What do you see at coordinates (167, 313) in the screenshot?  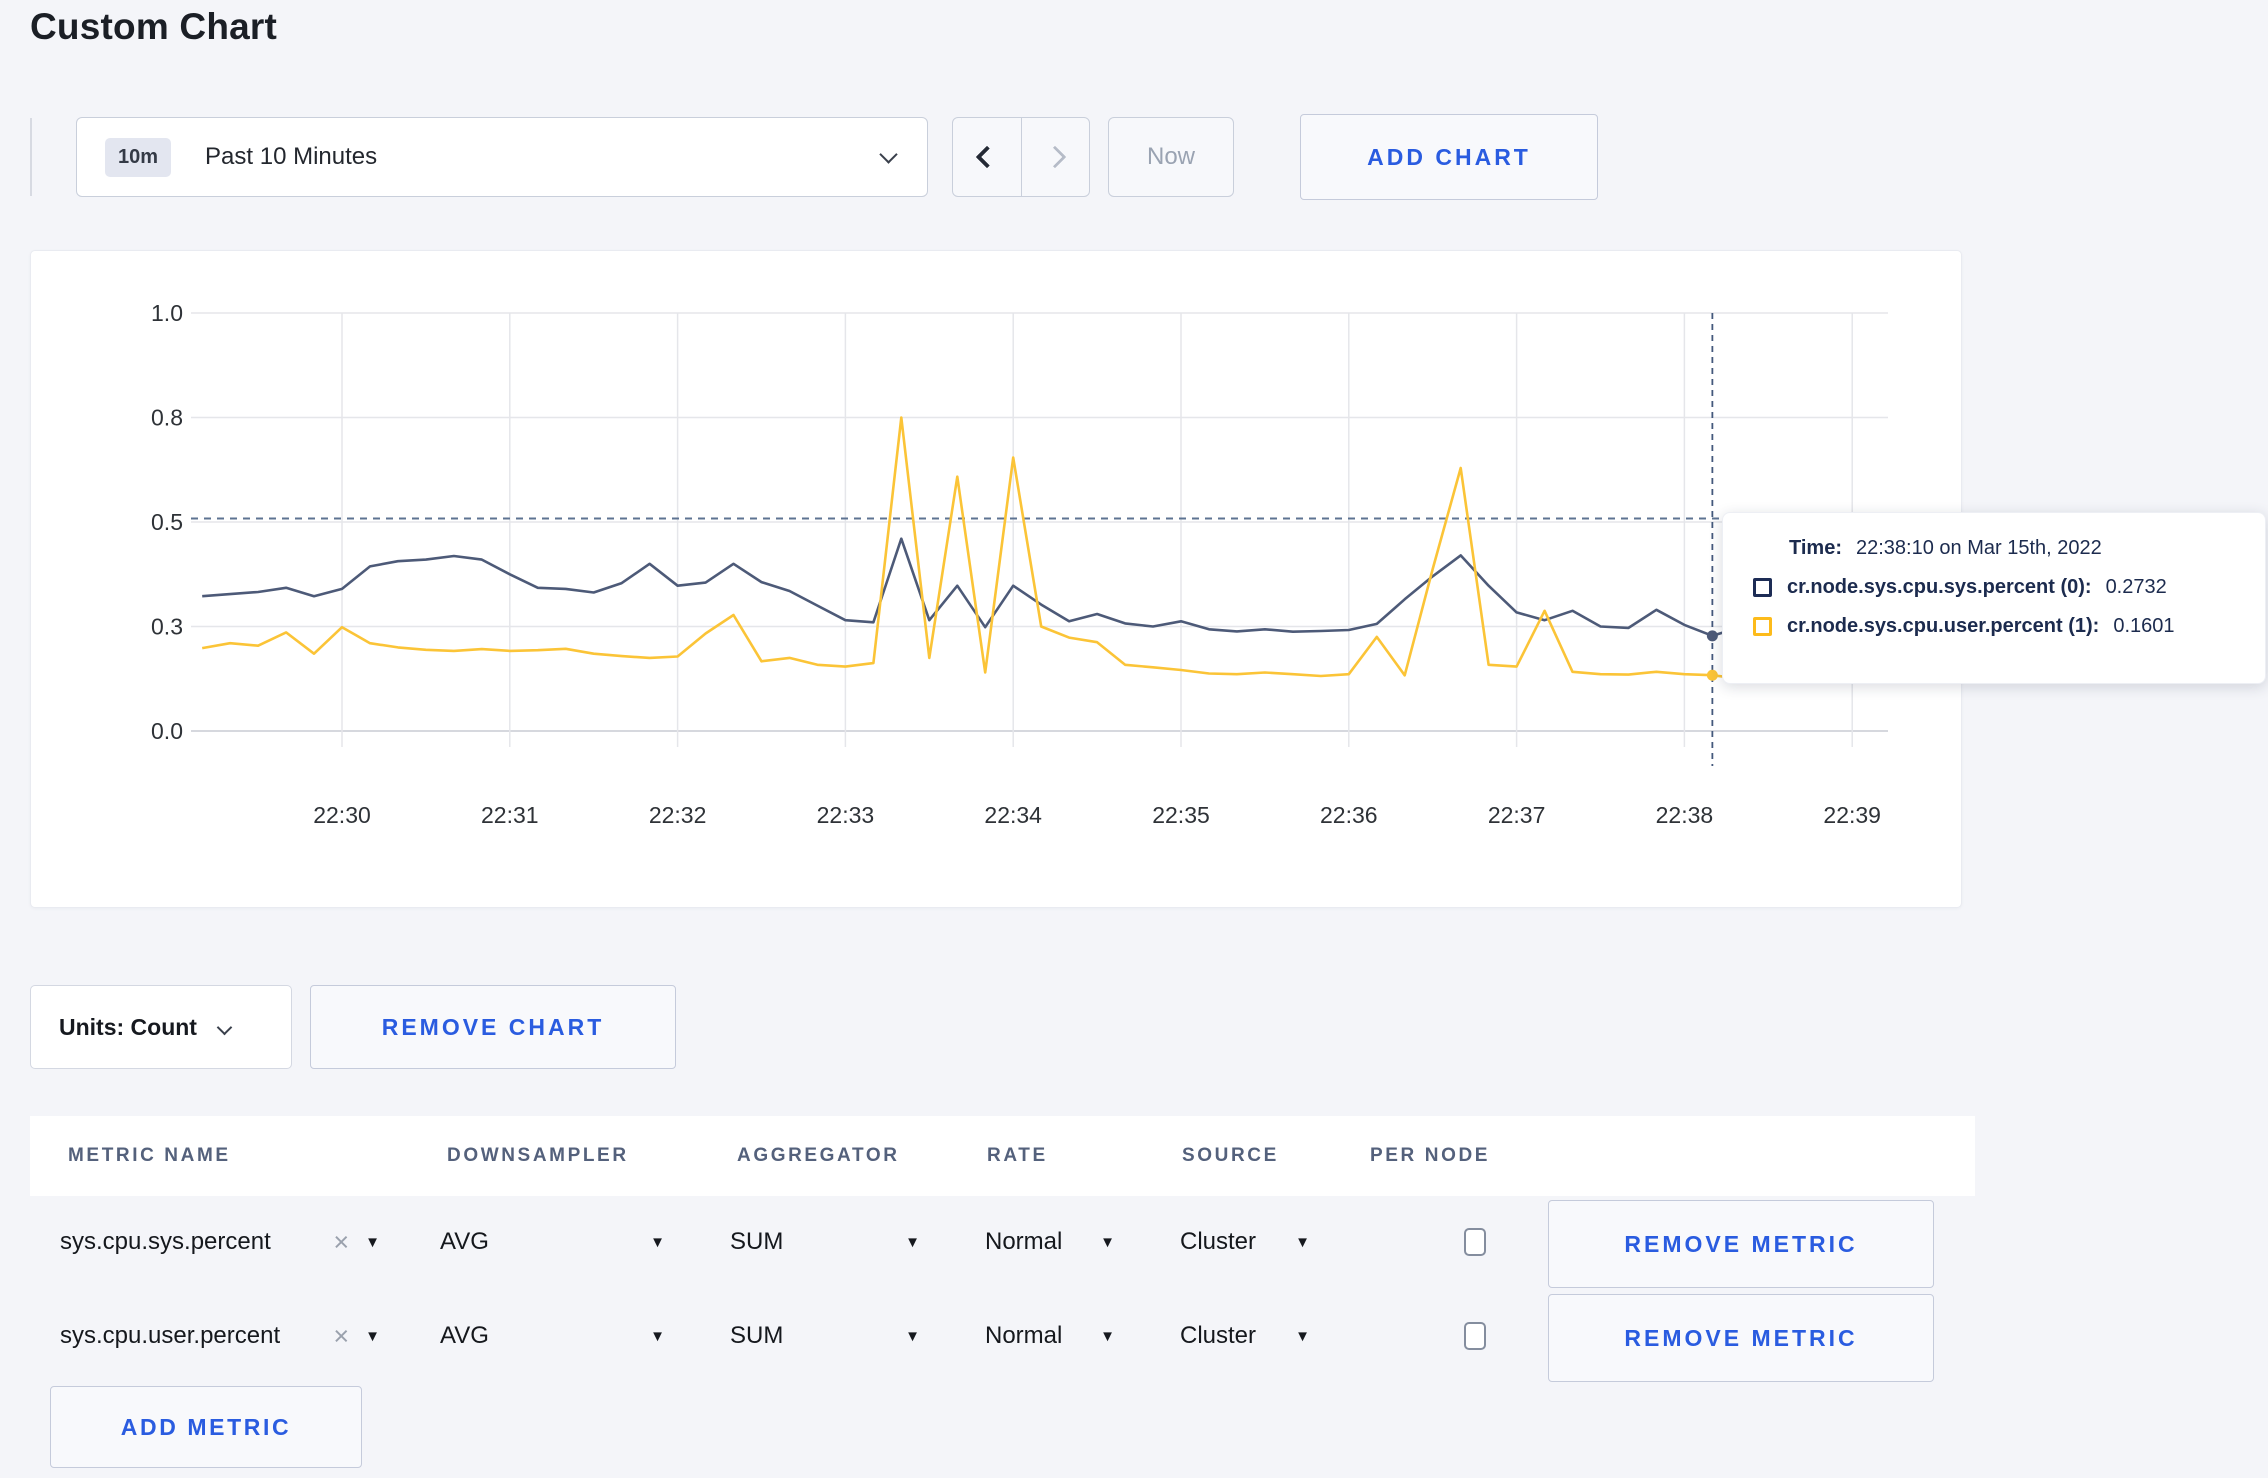 I see `svg-text: 1.0` at bounding box center [167, 313].